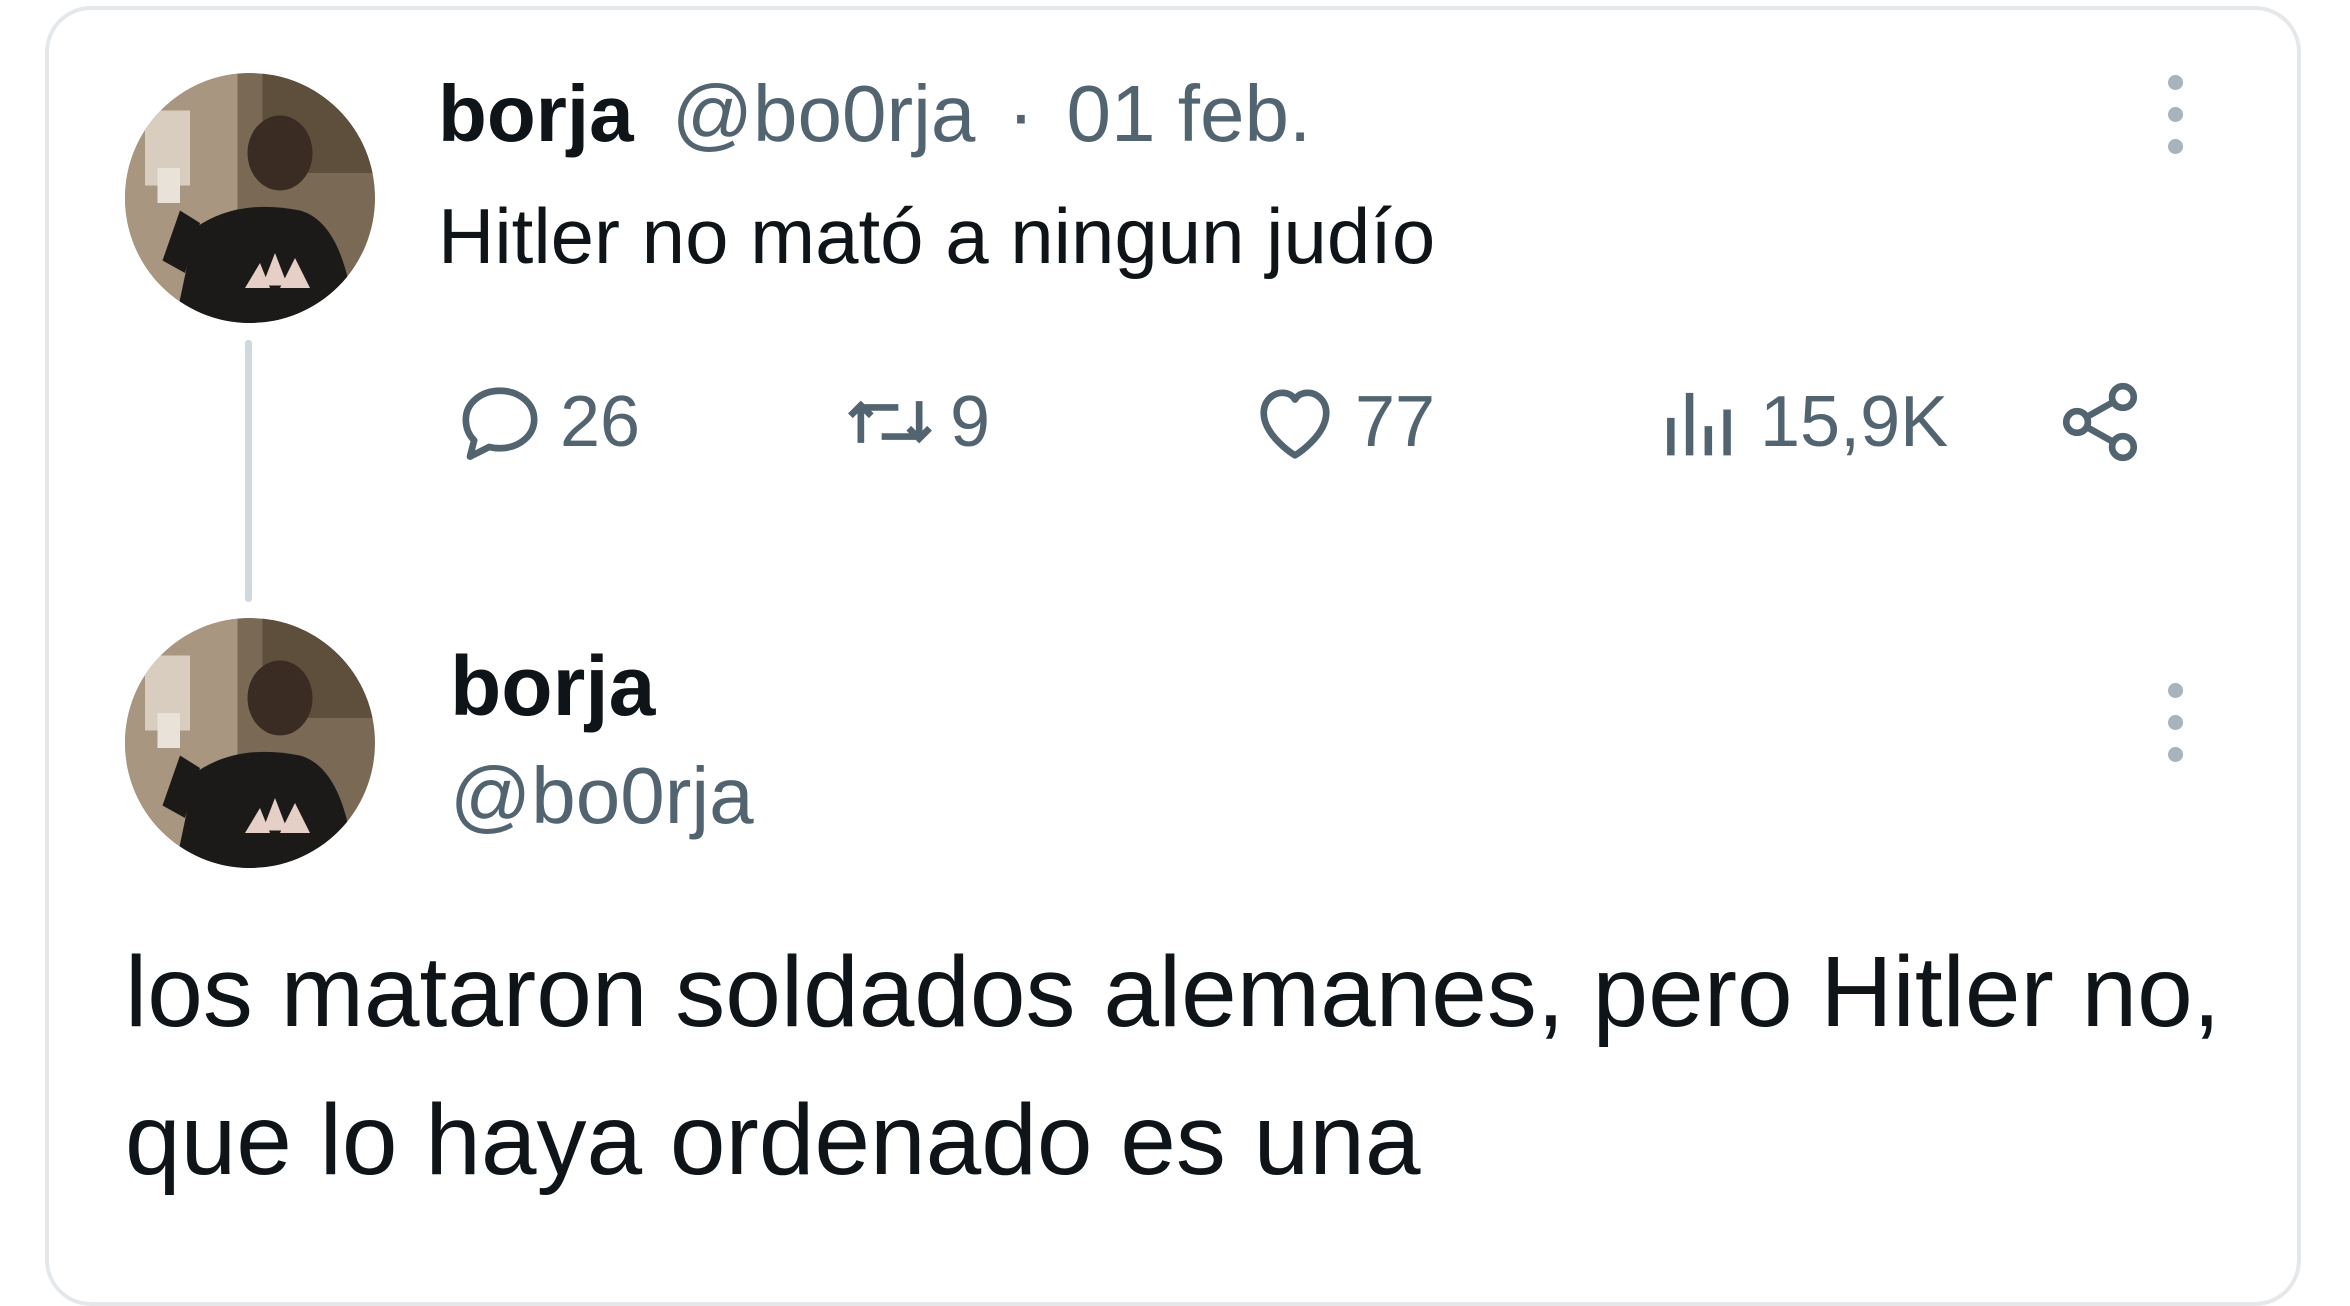 The height and width of the screenshot is (1306, 2350). What do you see at coordinates (2175, 114) in the screenshot?
I see `more-options-icon` at bounding box center [2175, 114].